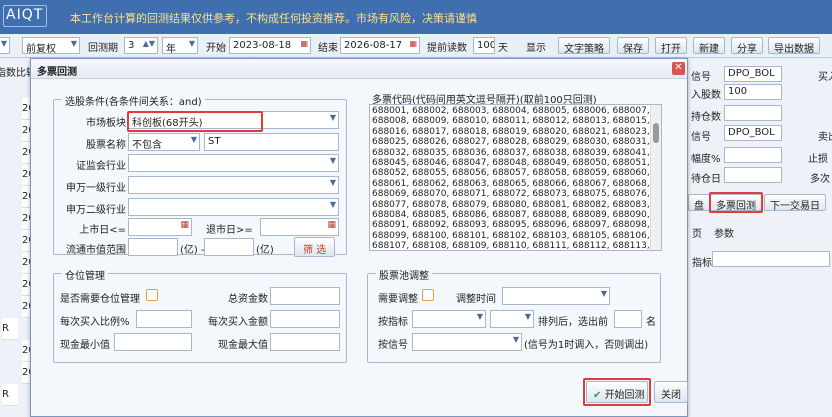 The height and width of the screenshot is (417, 832). I want to click on app-logo: AIQT, so click(25, 15).